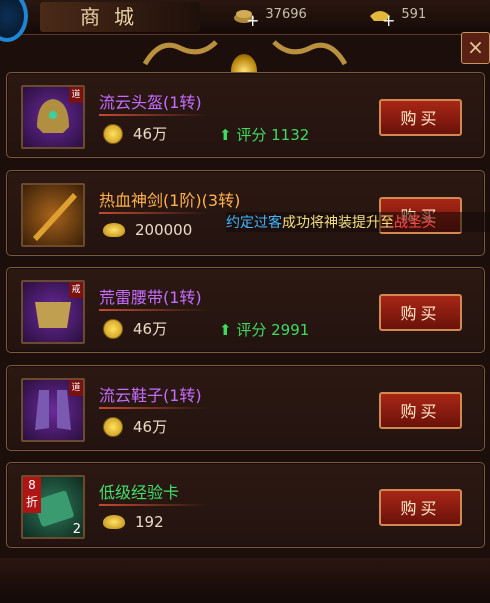  What do you see at coordinates (53, 312) in the screenshot?
I see `item-thumbnail: 戒` at bounding box center [53, 312].